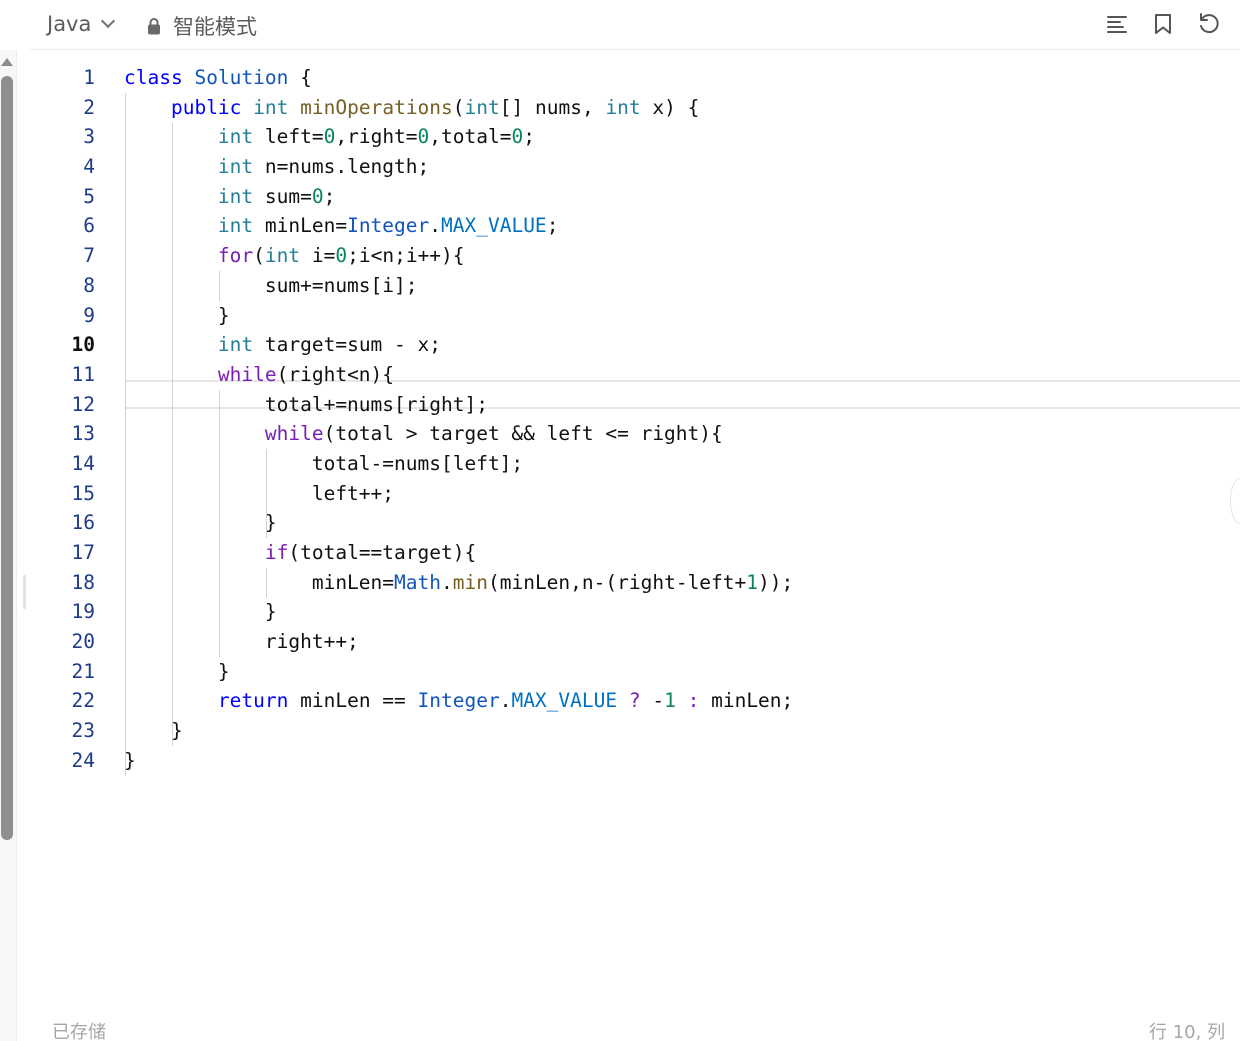 This screenshot has width=1240, height=1041. I want to click on line-number: 8, so click(89, 285).